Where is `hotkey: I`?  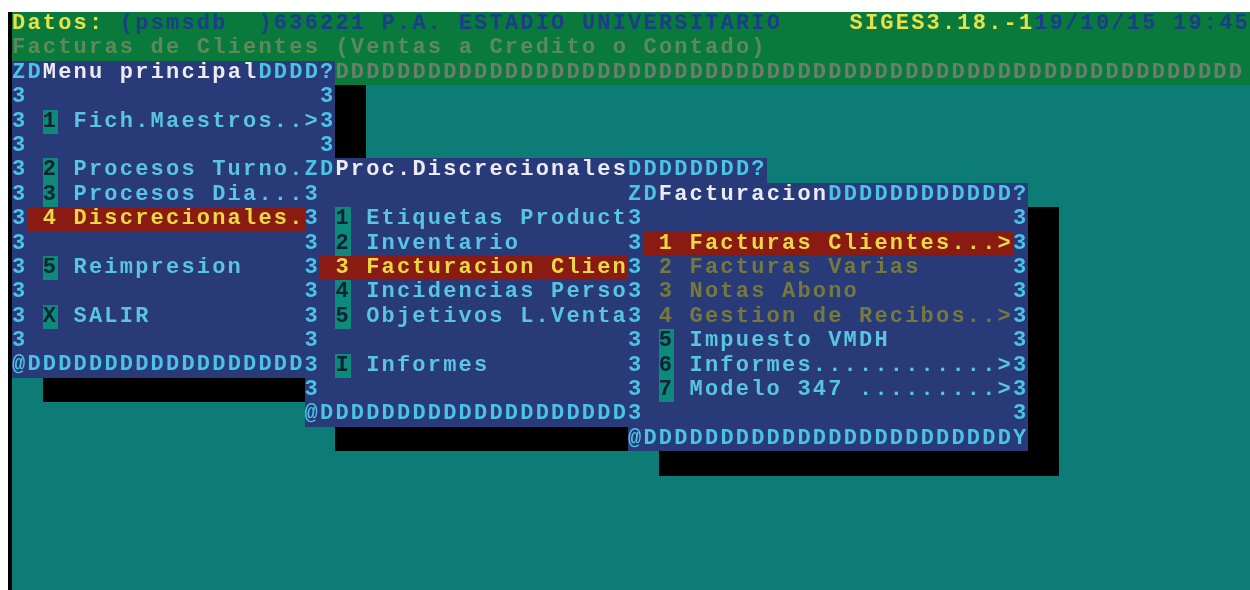
hotkey: I is located at coordinates (343, 365).